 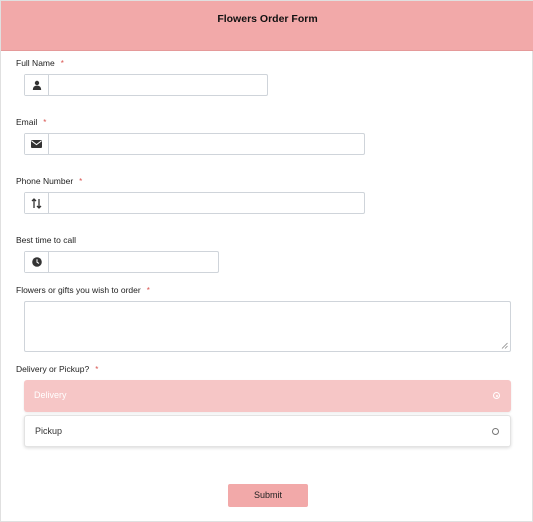 I want to click on phone-label-text: Phone Number, so click(x=45, y=181).